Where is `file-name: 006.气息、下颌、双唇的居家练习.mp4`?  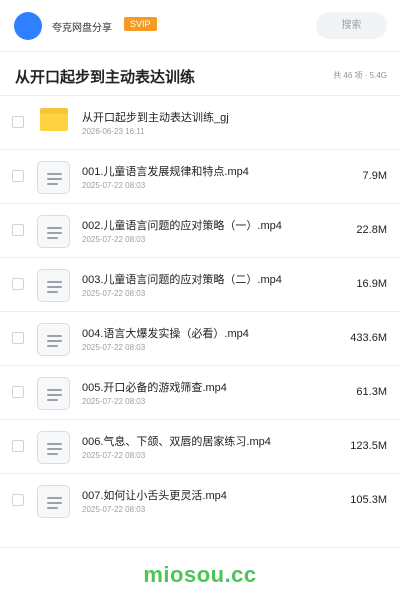 file-name: 006.气息、下颌、双唇的居家练习.mp4 is located at coordinates (176, 441).